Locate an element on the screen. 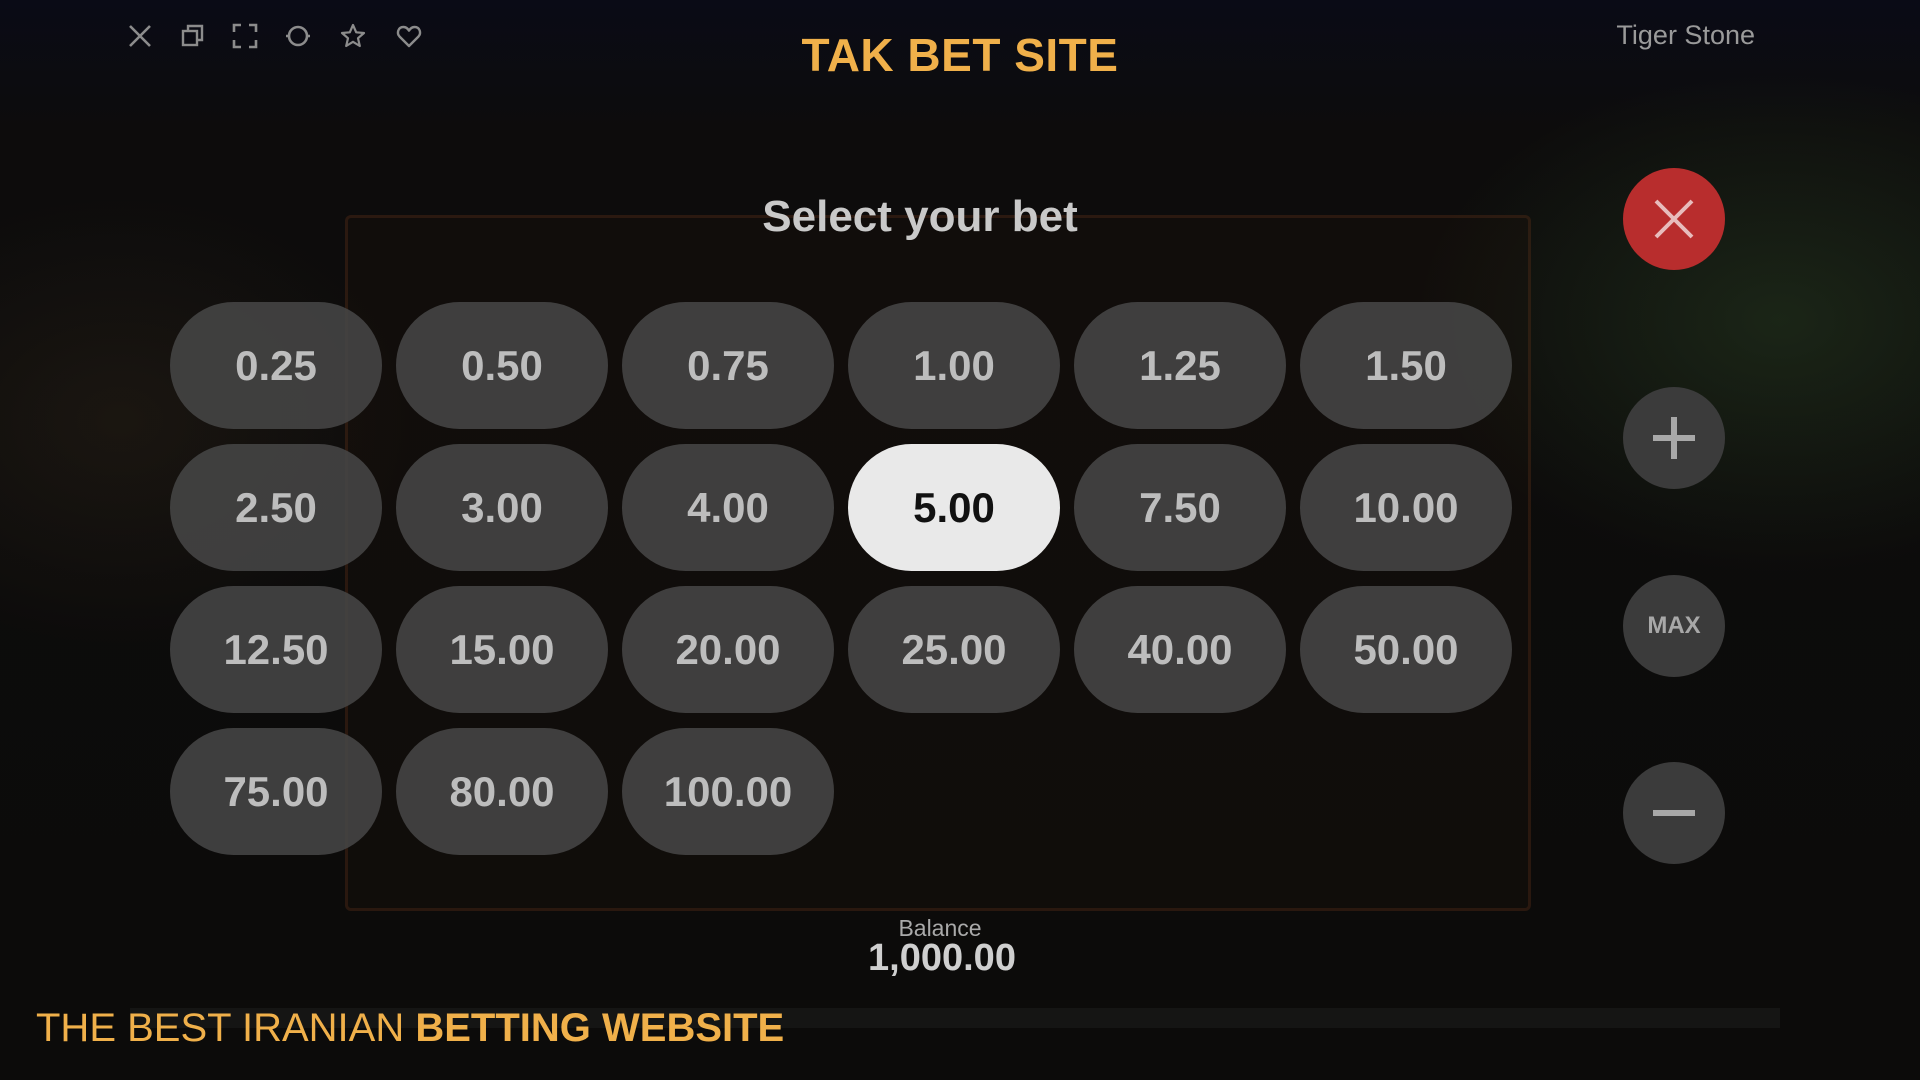  max-bet-button: MAX is located at coordinates (1674, 626).